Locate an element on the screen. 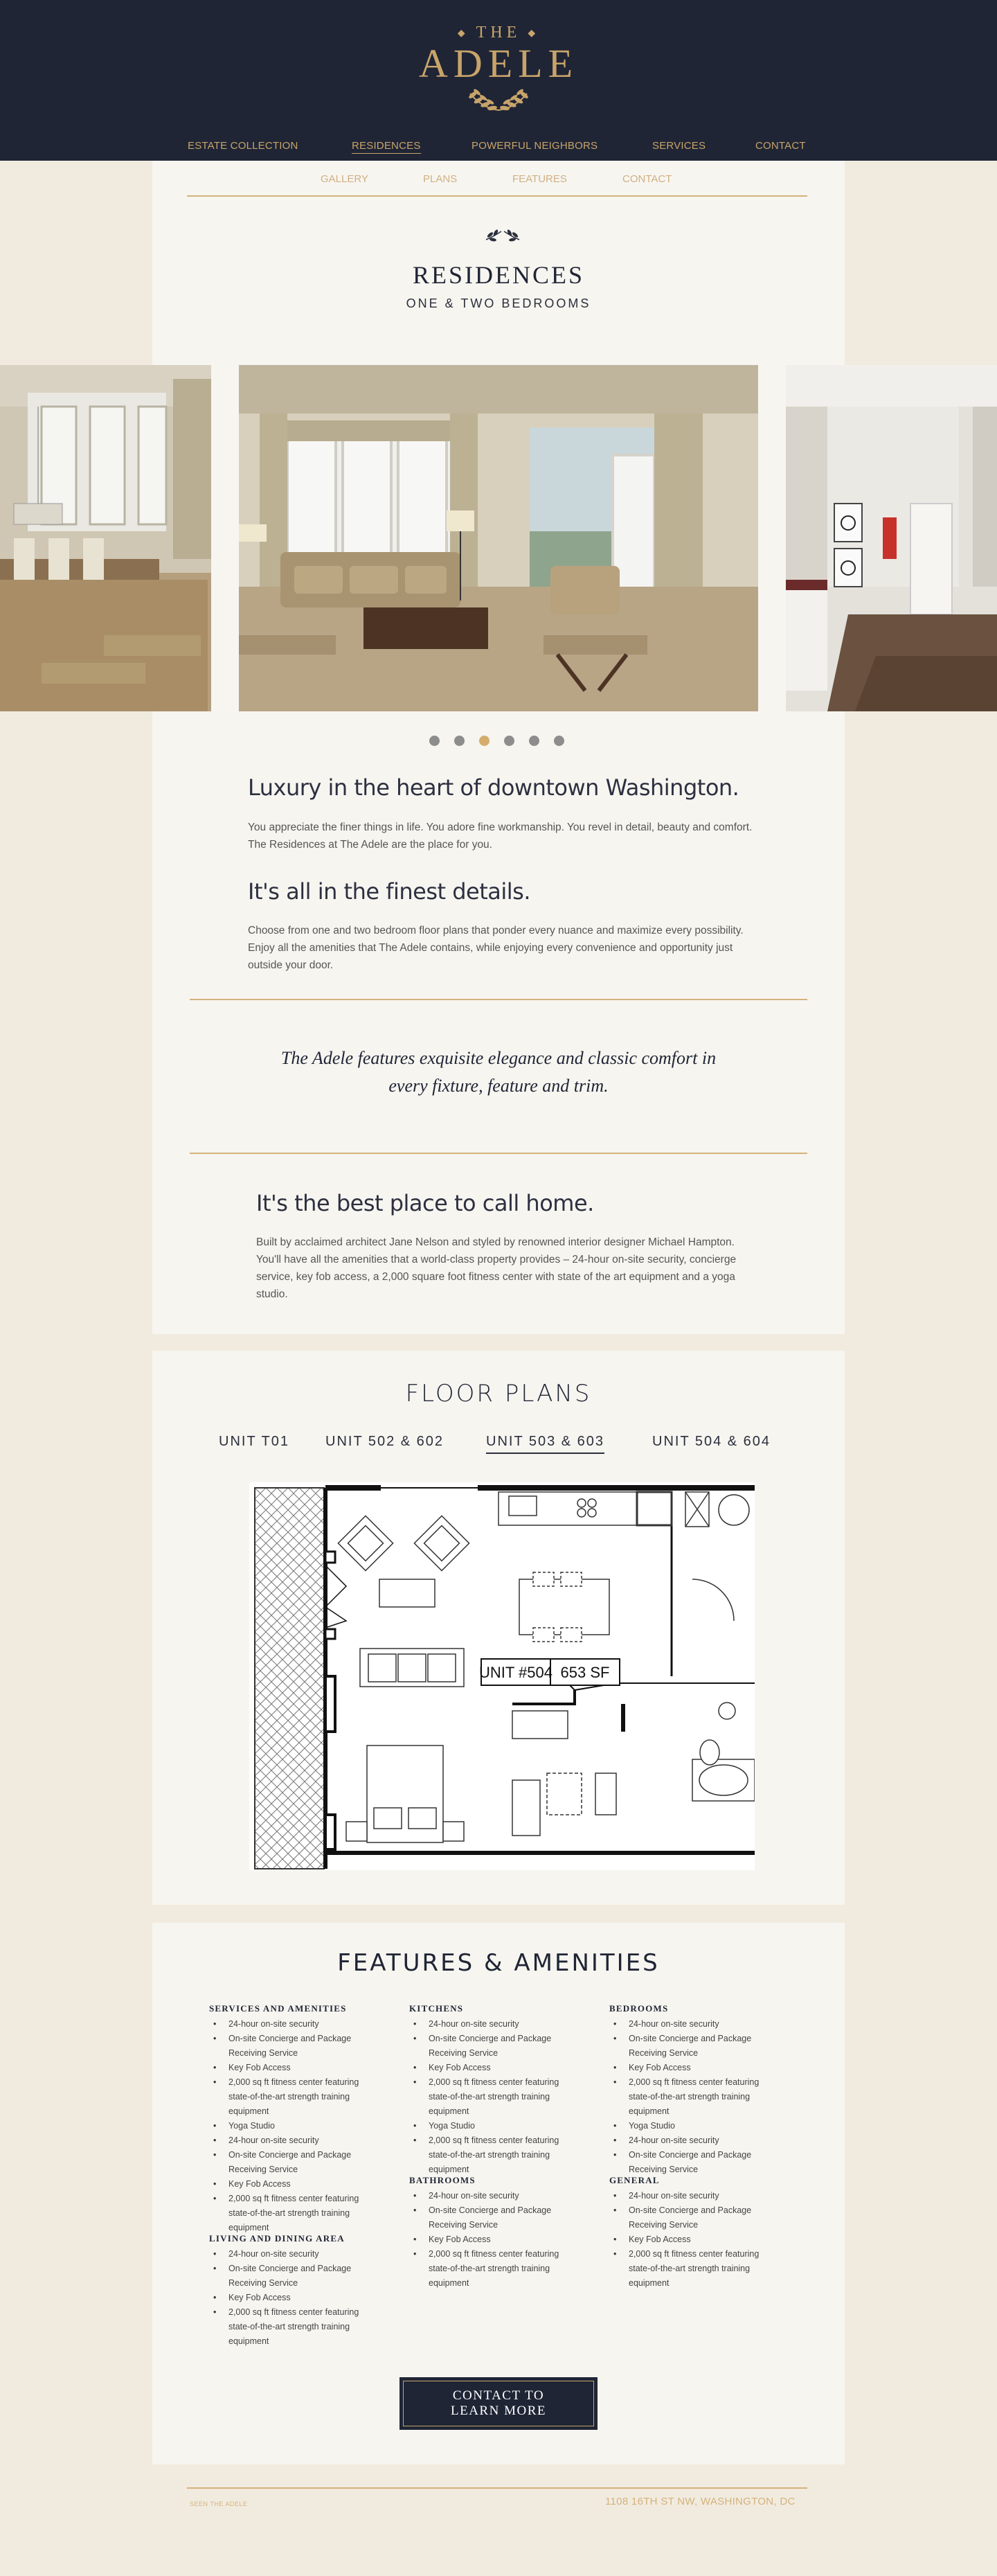  quote-bottom-divider is located at coordinates (498, 1153).